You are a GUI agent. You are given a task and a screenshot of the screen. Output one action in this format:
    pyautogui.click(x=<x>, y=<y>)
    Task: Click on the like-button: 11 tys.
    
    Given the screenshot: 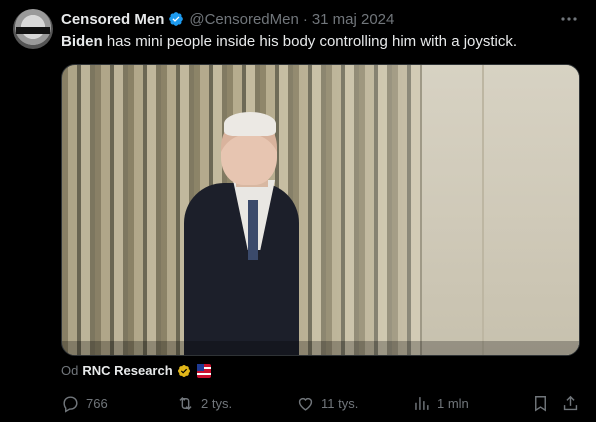 What is the action you would take?
    pyautogui.click(x=327, y=403)
    